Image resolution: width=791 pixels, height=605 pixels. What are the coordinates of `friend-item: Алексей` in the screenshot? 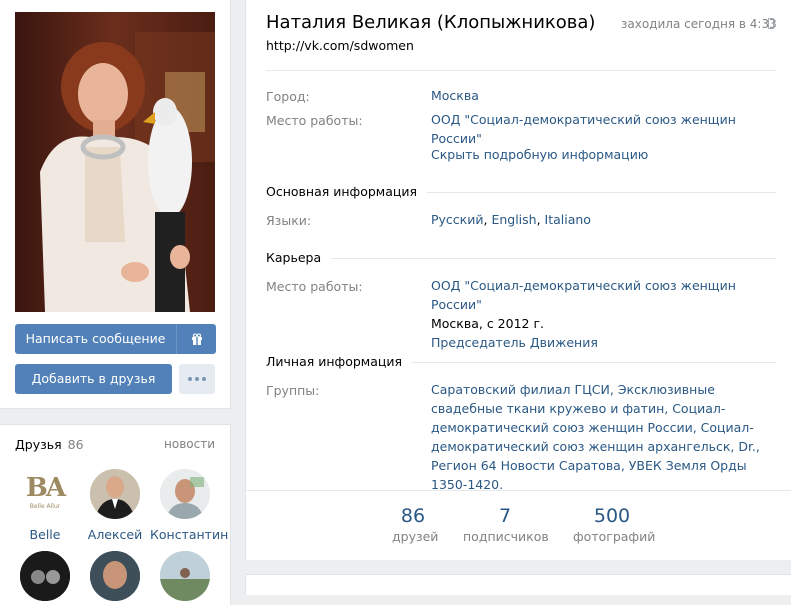 It's located at (115, 505).